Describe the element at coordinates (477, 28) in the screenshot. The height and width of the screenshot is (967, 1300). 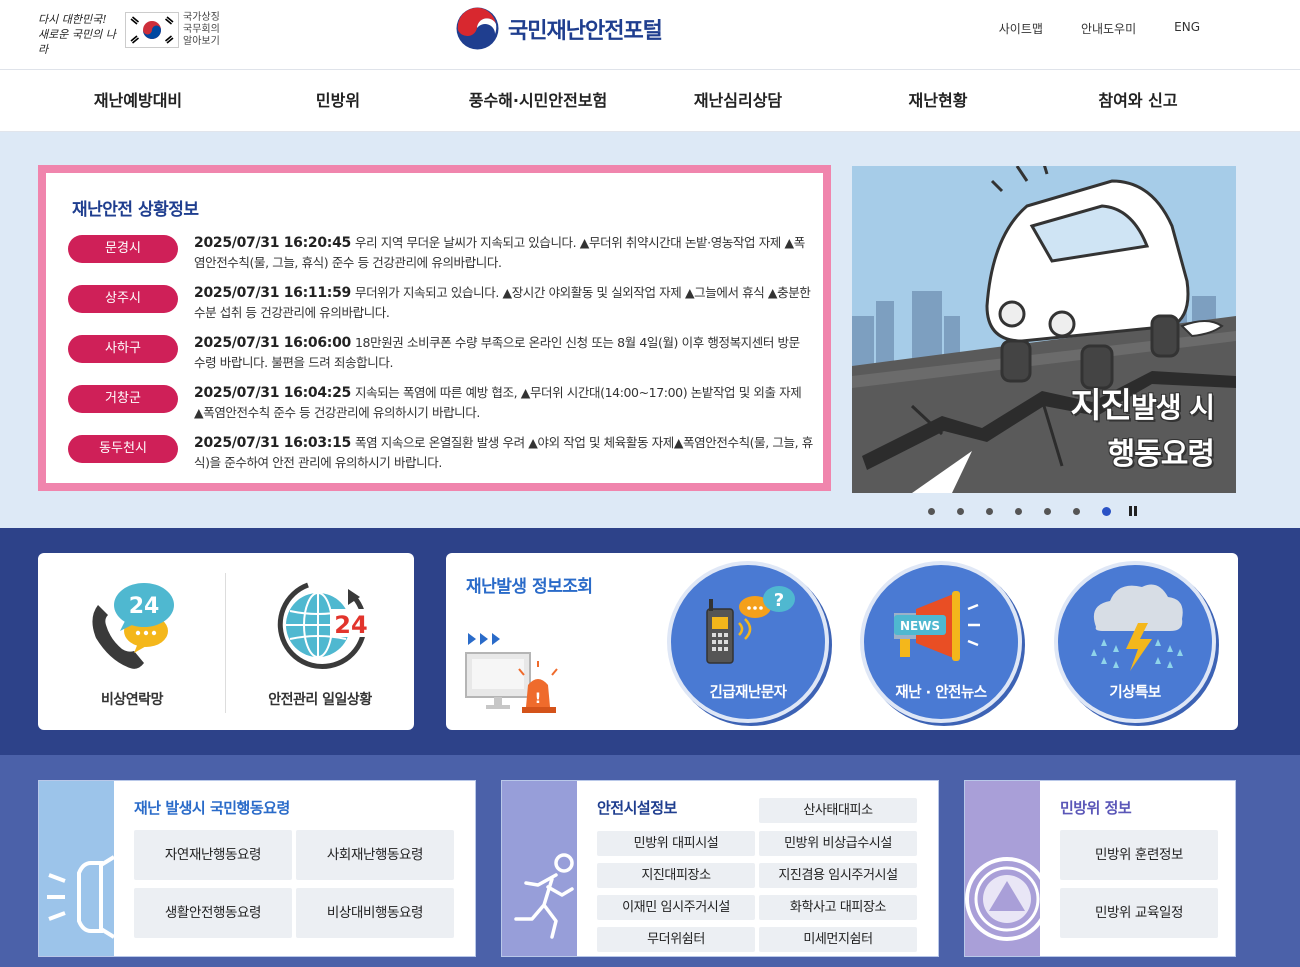
I see `government-emblem-icon` at that location.